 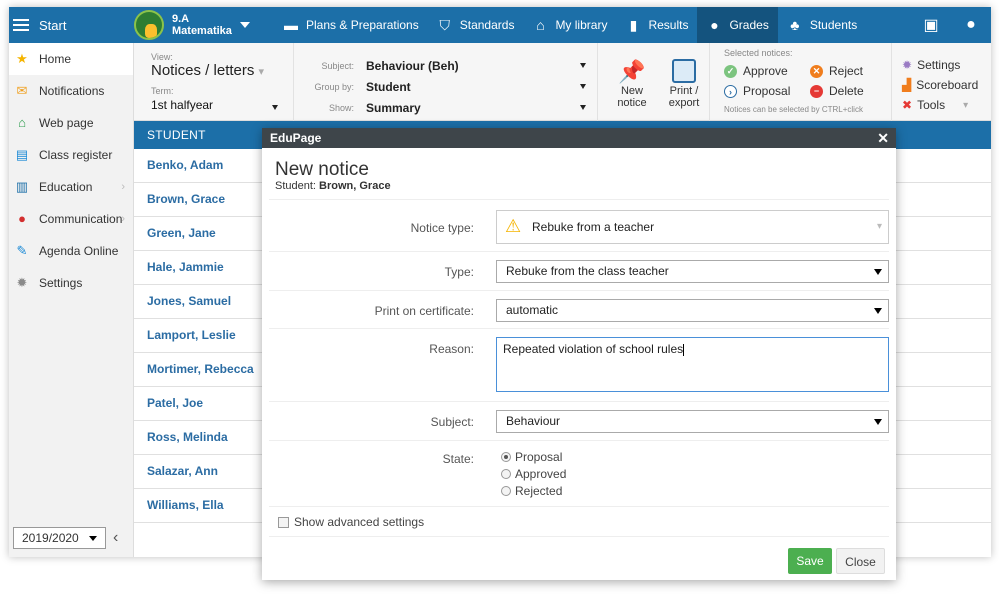 What do you see at coordinates (971, 25) in the screenshot?
I see `chat-bubble-icon: ●` at bounding box center [971, 25].